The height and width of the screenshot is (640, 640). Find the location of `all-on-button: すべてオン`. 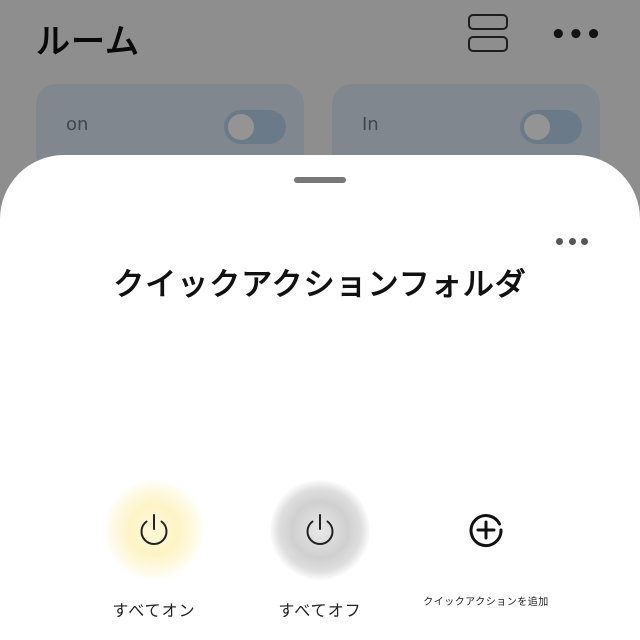

all-on-button: すべてオン is located at coordinates (154, 550).